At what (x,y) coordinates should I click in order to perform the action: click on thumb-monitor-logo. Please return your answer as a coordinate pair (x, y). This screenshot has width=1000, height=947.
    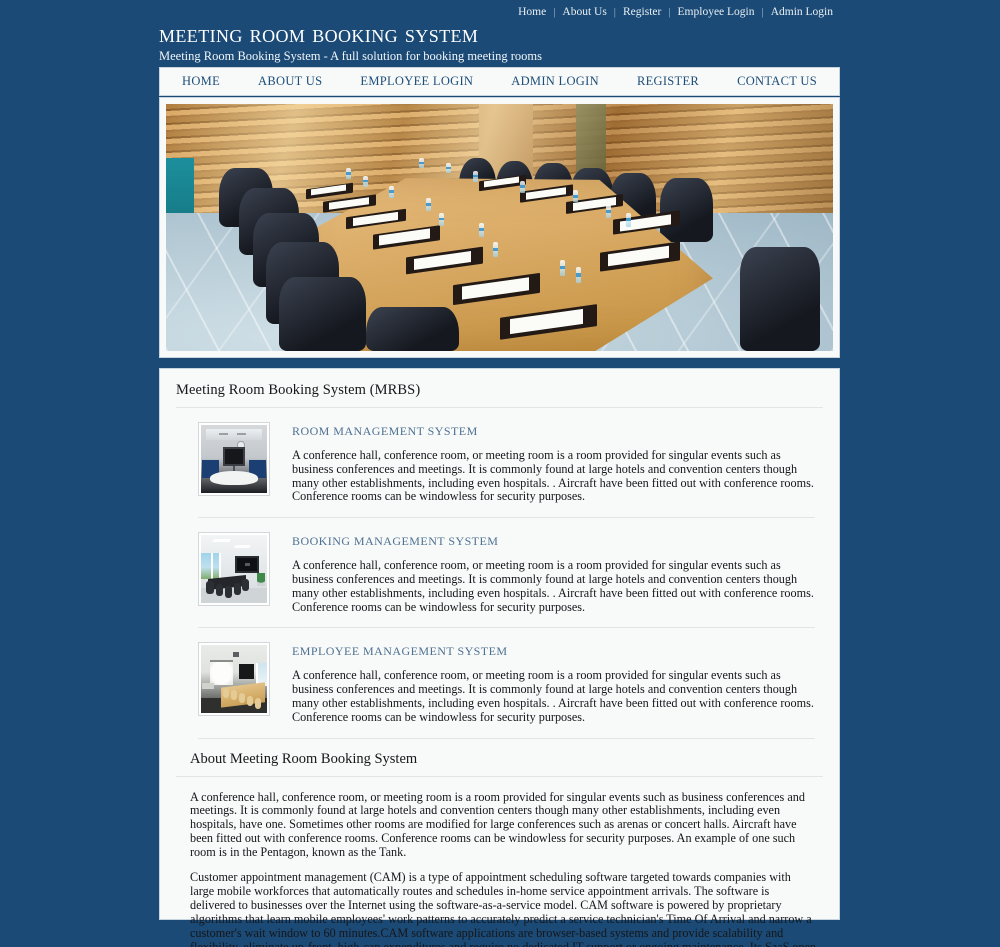
    Looking at the image, I should click on (247, 564).